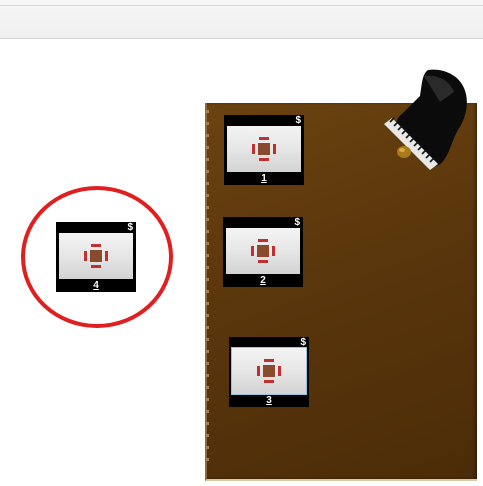 The height and width of the screenshot is (486, 483). Describe the element at coordinates (241, 5) in the screenshot. I see `toolbar-divider` at that location.